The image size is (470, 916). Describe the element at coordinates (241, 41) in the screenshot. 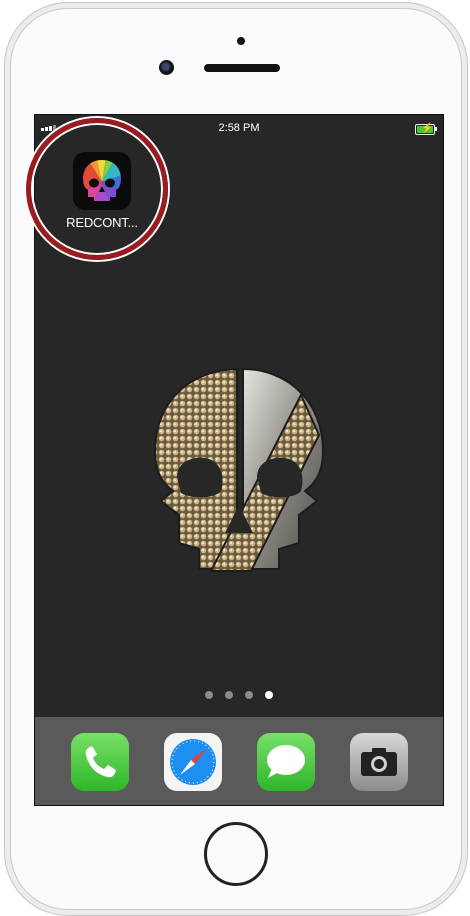

I see `proximity-sensor` at that location.